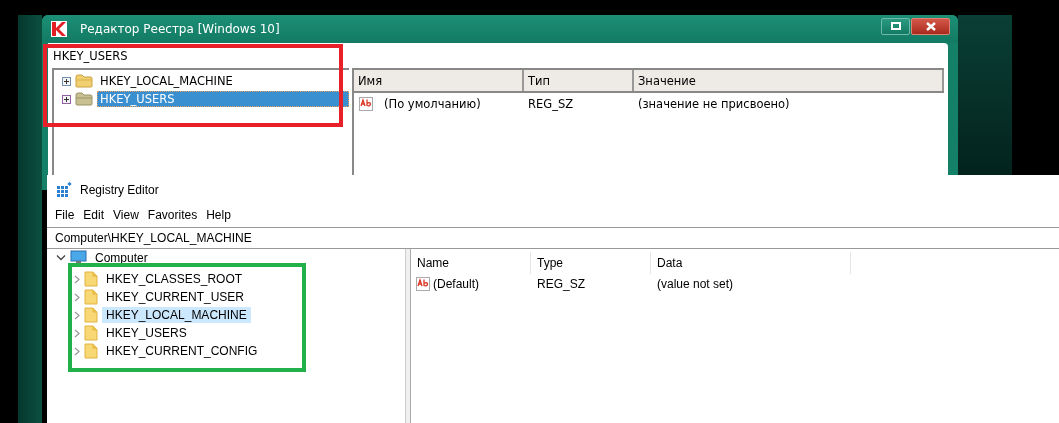 The width and height of the screenshot is (1059, 423). What do you see at coordinates (789, 80) in the screenshot?
I see `column-header: Значение` at bounding box center [789, 80].